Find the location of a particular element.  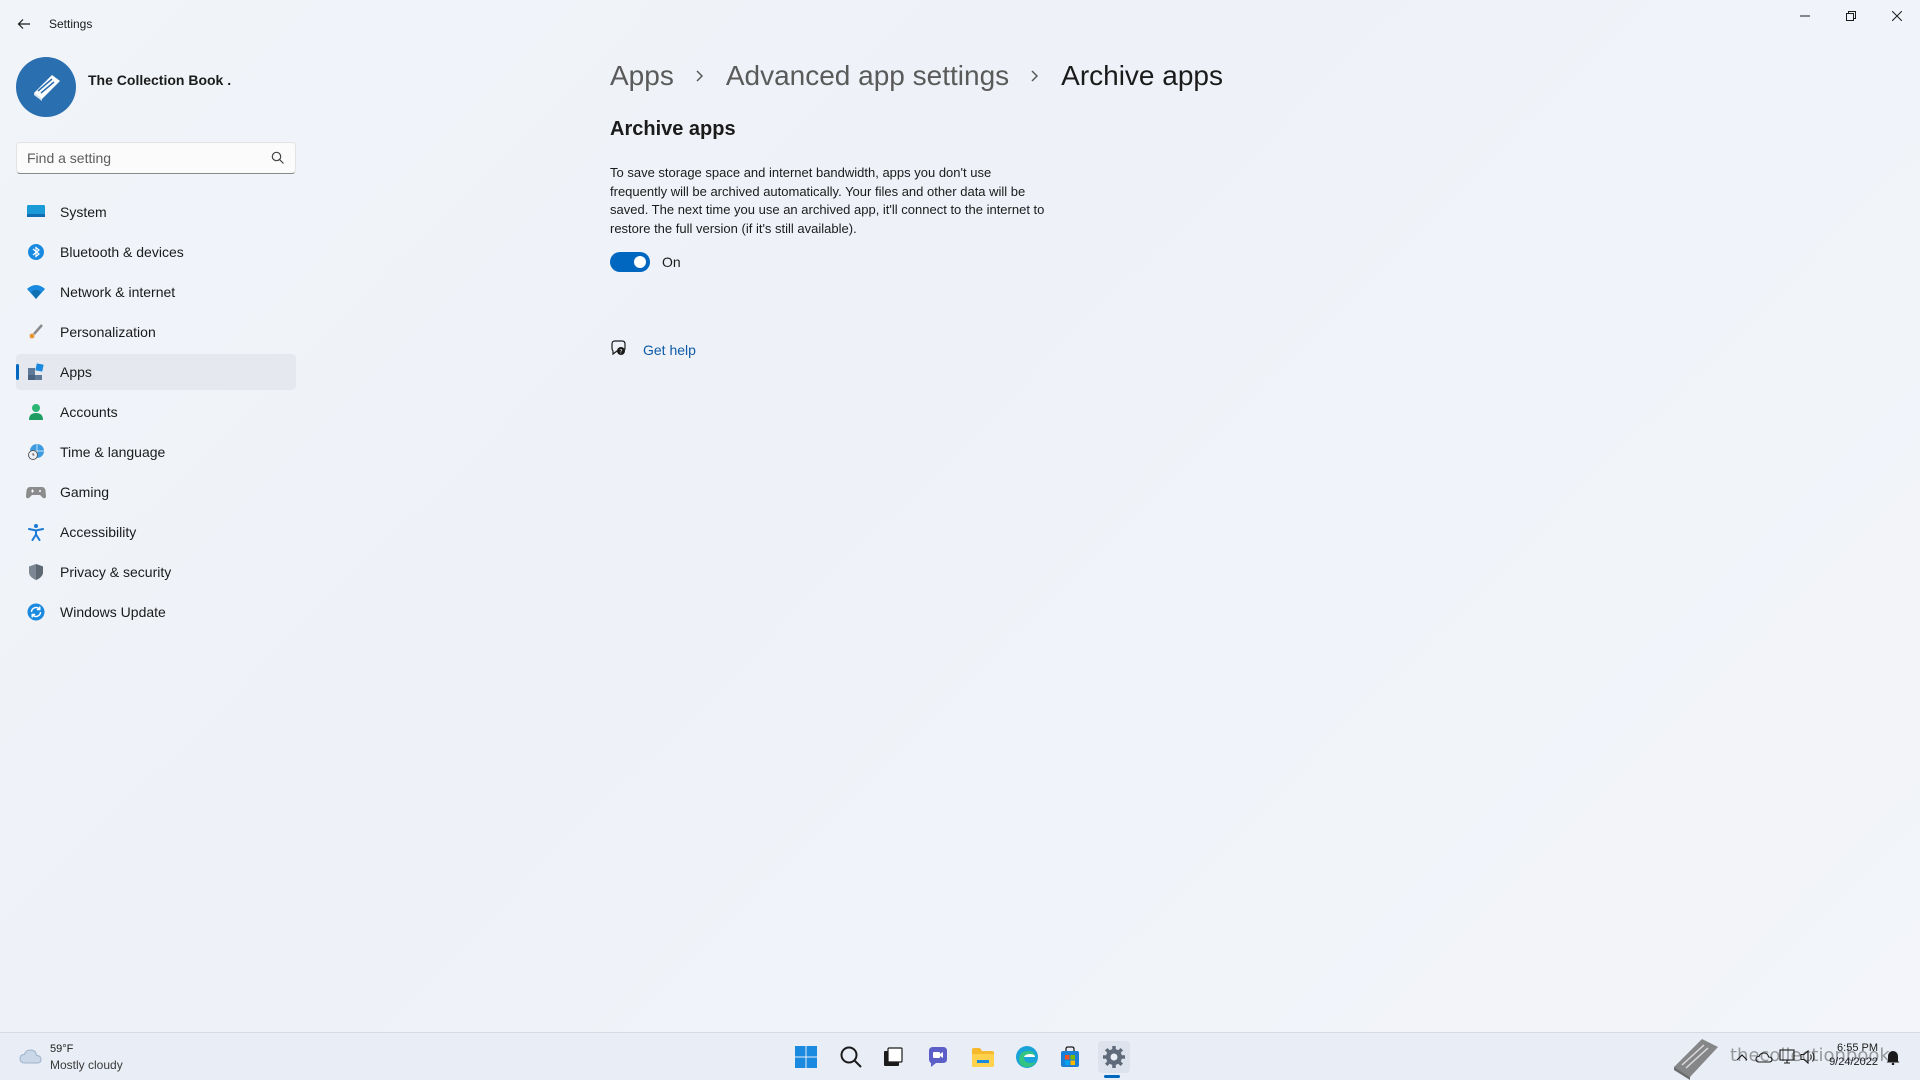

sidebar-item-label: Apps is located at coordinates (76, 372).